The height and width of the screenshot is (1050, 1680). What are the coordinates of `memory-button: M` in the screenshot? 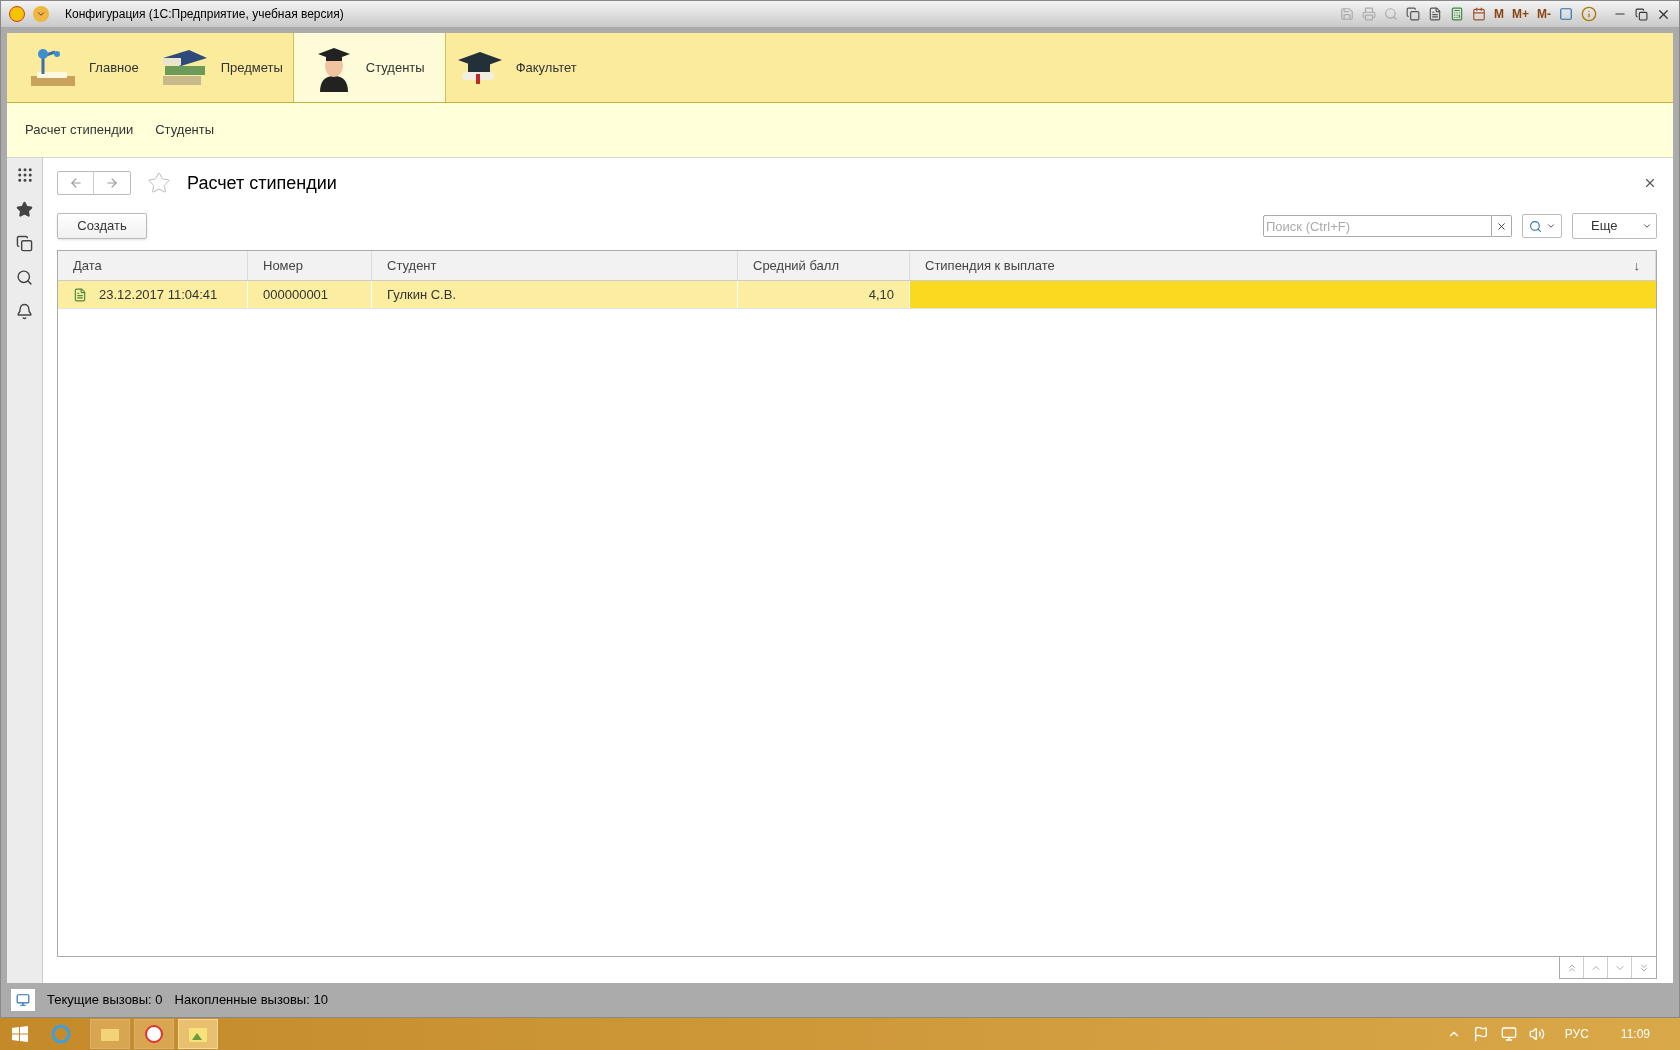 It's located at (1499, 14).